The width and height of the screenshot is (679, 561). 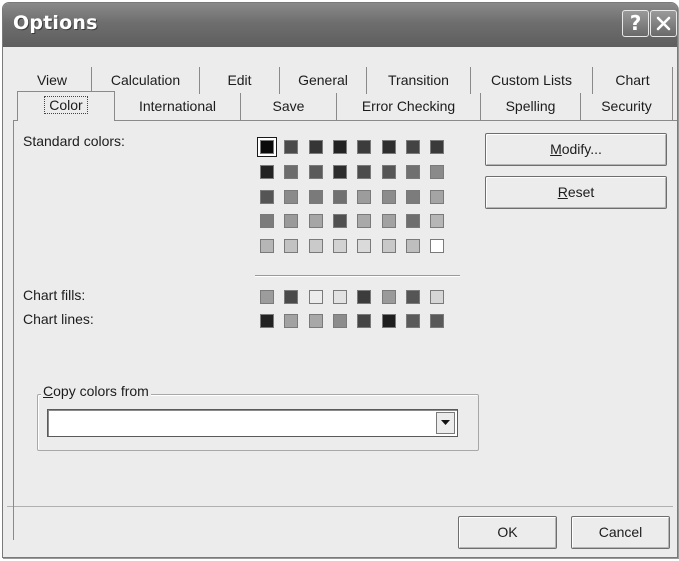 I want to click on tab-general: General, so click(x=323, y=80).